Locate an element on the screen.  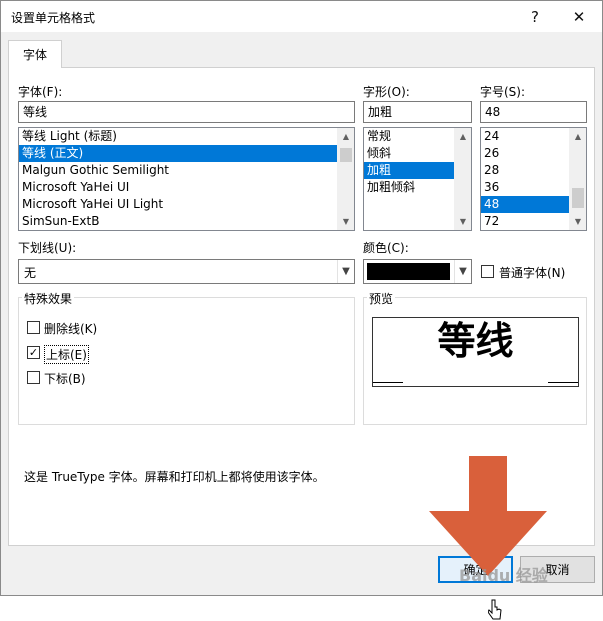
font-list-item: Malgun Gothic Semilight is located at coordinates (186, 170).